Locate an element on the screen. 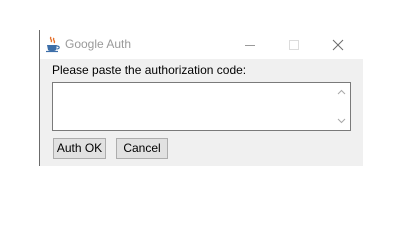 This screenshot has width=400, height=240. close-icon is located at coordinates (338, 45).